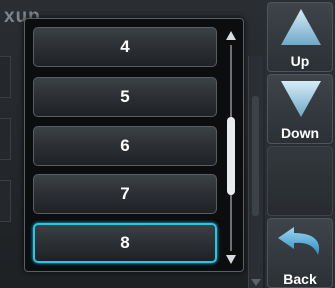 This screenshot has width=335, height=288. I want to click on list-item-label: 5, so click(125, 96).